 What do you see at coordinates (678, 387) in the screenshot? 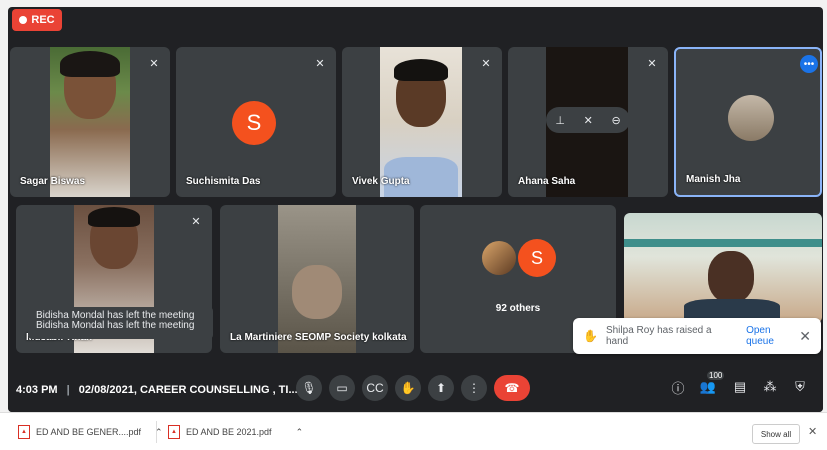
I see `info-icon: ⓘ` at bounding box center [678, 387].